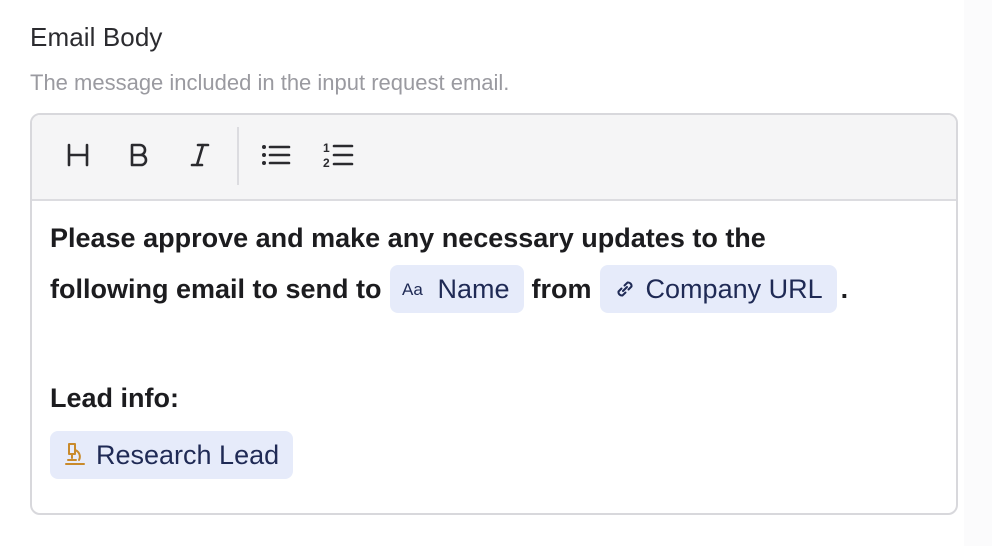  I want to click on lead-info-heading: Lead info:, so click(114, 398).